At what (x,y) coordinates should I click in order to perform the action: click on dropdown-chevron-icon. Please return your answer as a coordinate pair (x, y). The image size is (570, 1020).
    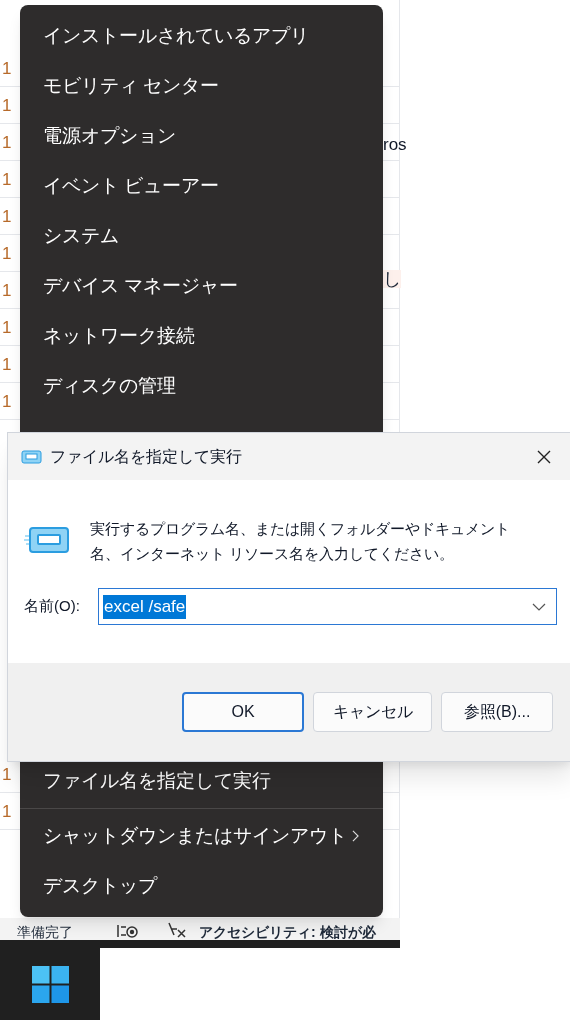
    Looking at the image, I should click on (539, 606).